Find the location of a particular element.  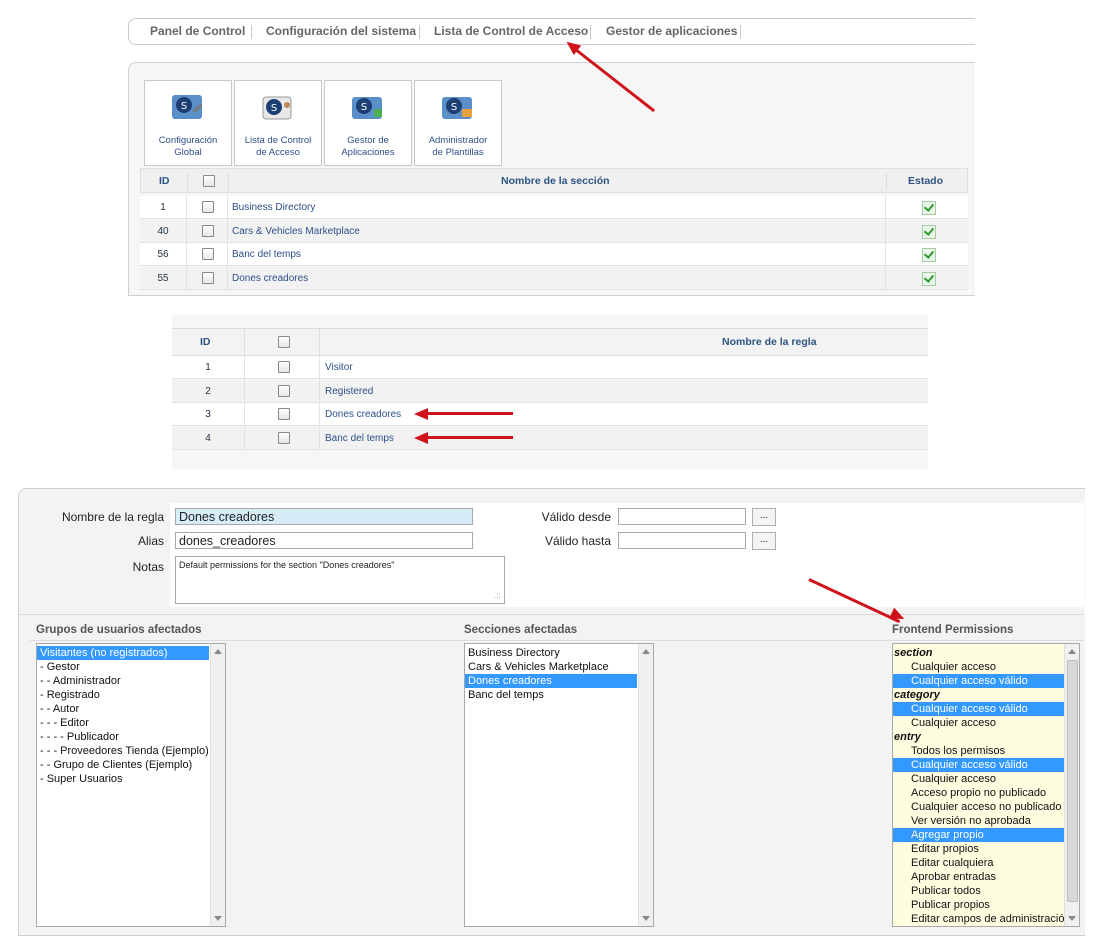

list-item: - - - Proveedores Tienda (Ejemplo) is located at coordinates (123, 751).